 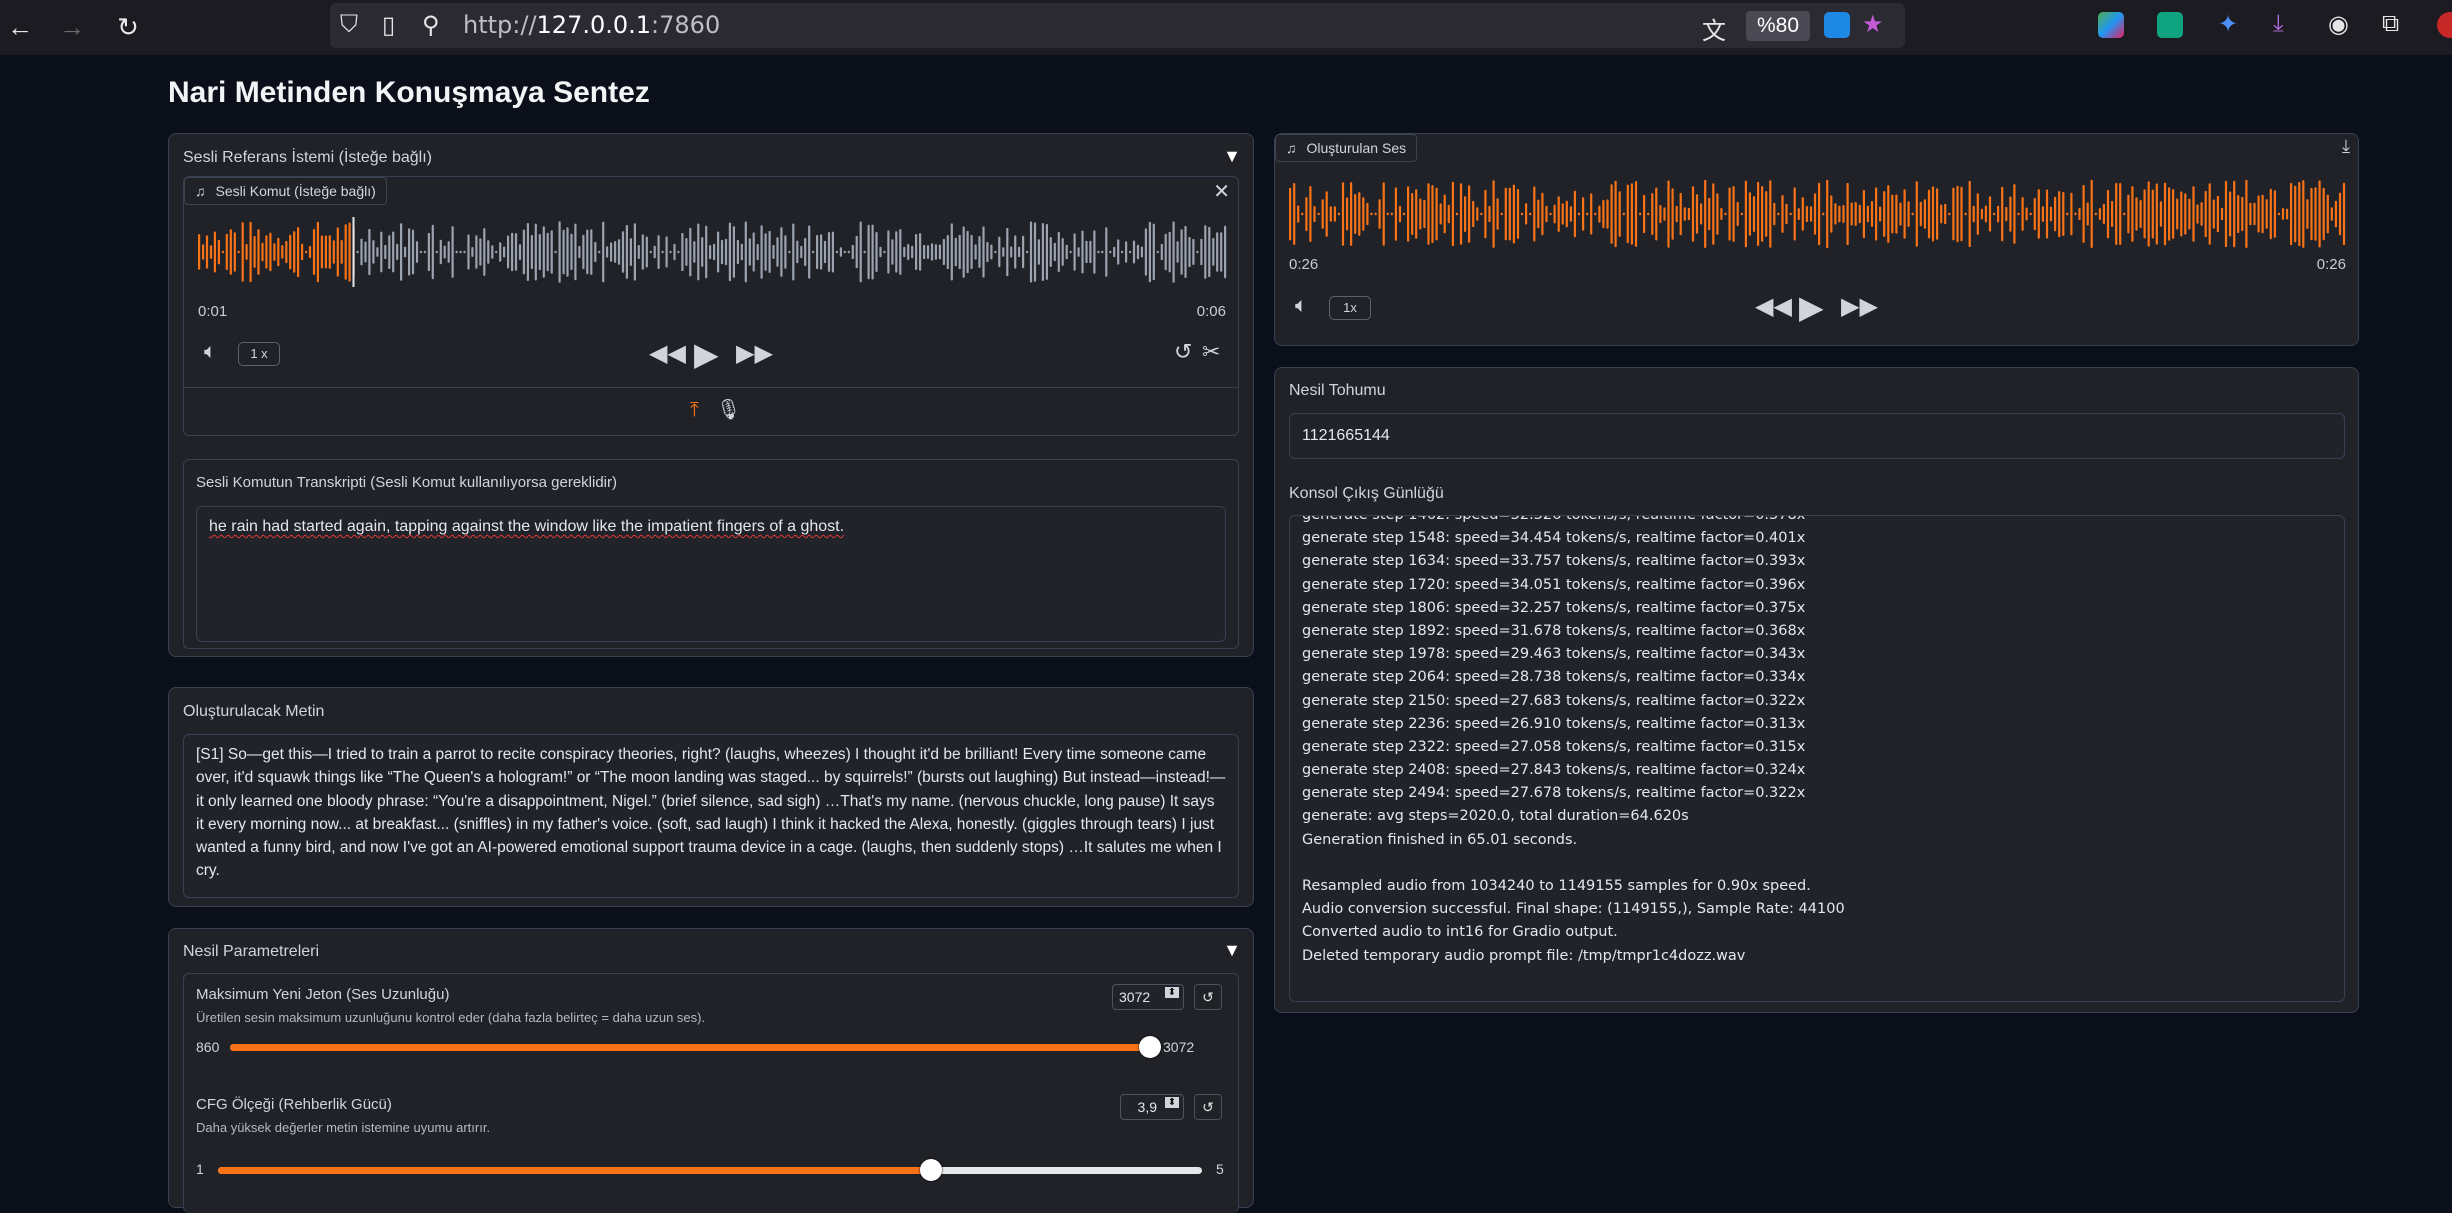 What do you see at coordinates (1818, 214) in the screenshot?
I see `output-audio-waveform` at bounding box center [1818, 214].